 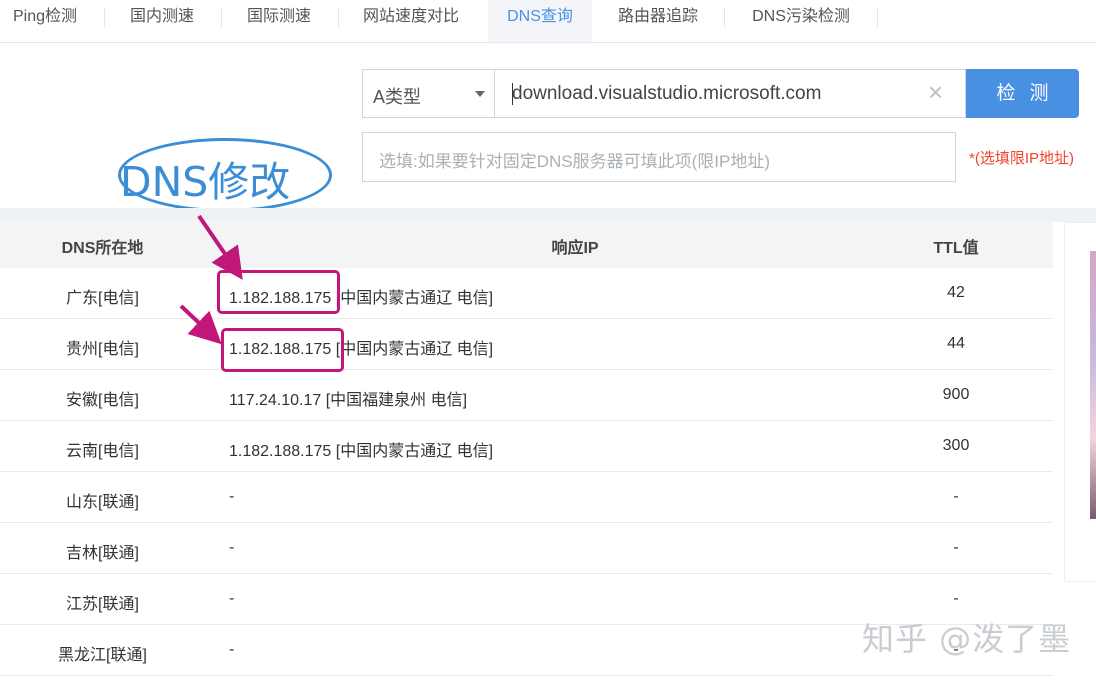 What do you see at coordinates (45, 21) in the screenshot?
I see `tab-ping: Ping检测` at bounding box center [45, 21].